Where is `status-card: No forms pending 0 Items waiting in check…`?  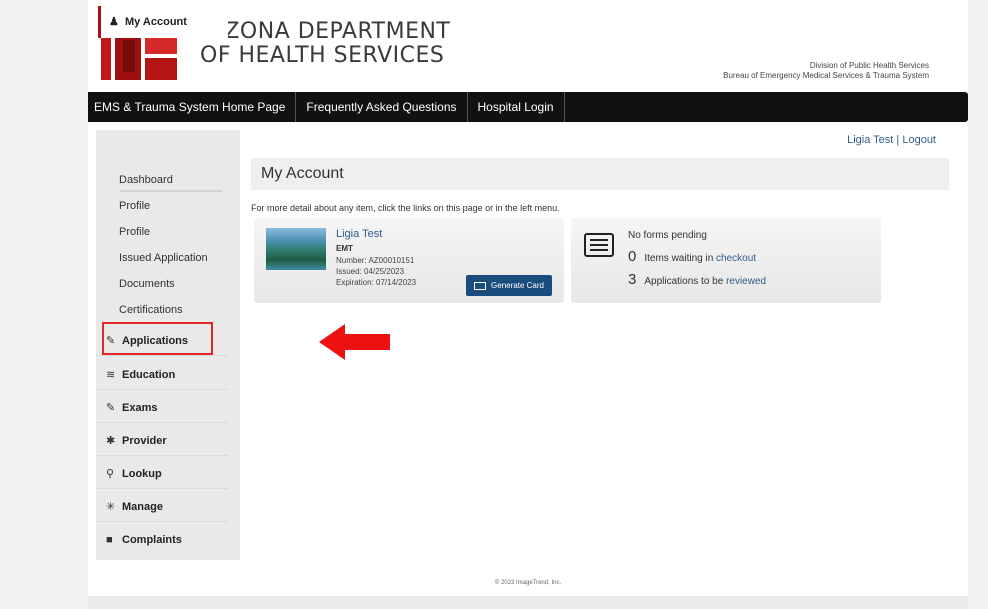 status-card: No forms pending 0 Items waiting in check… is located at coordinates (726, 260).